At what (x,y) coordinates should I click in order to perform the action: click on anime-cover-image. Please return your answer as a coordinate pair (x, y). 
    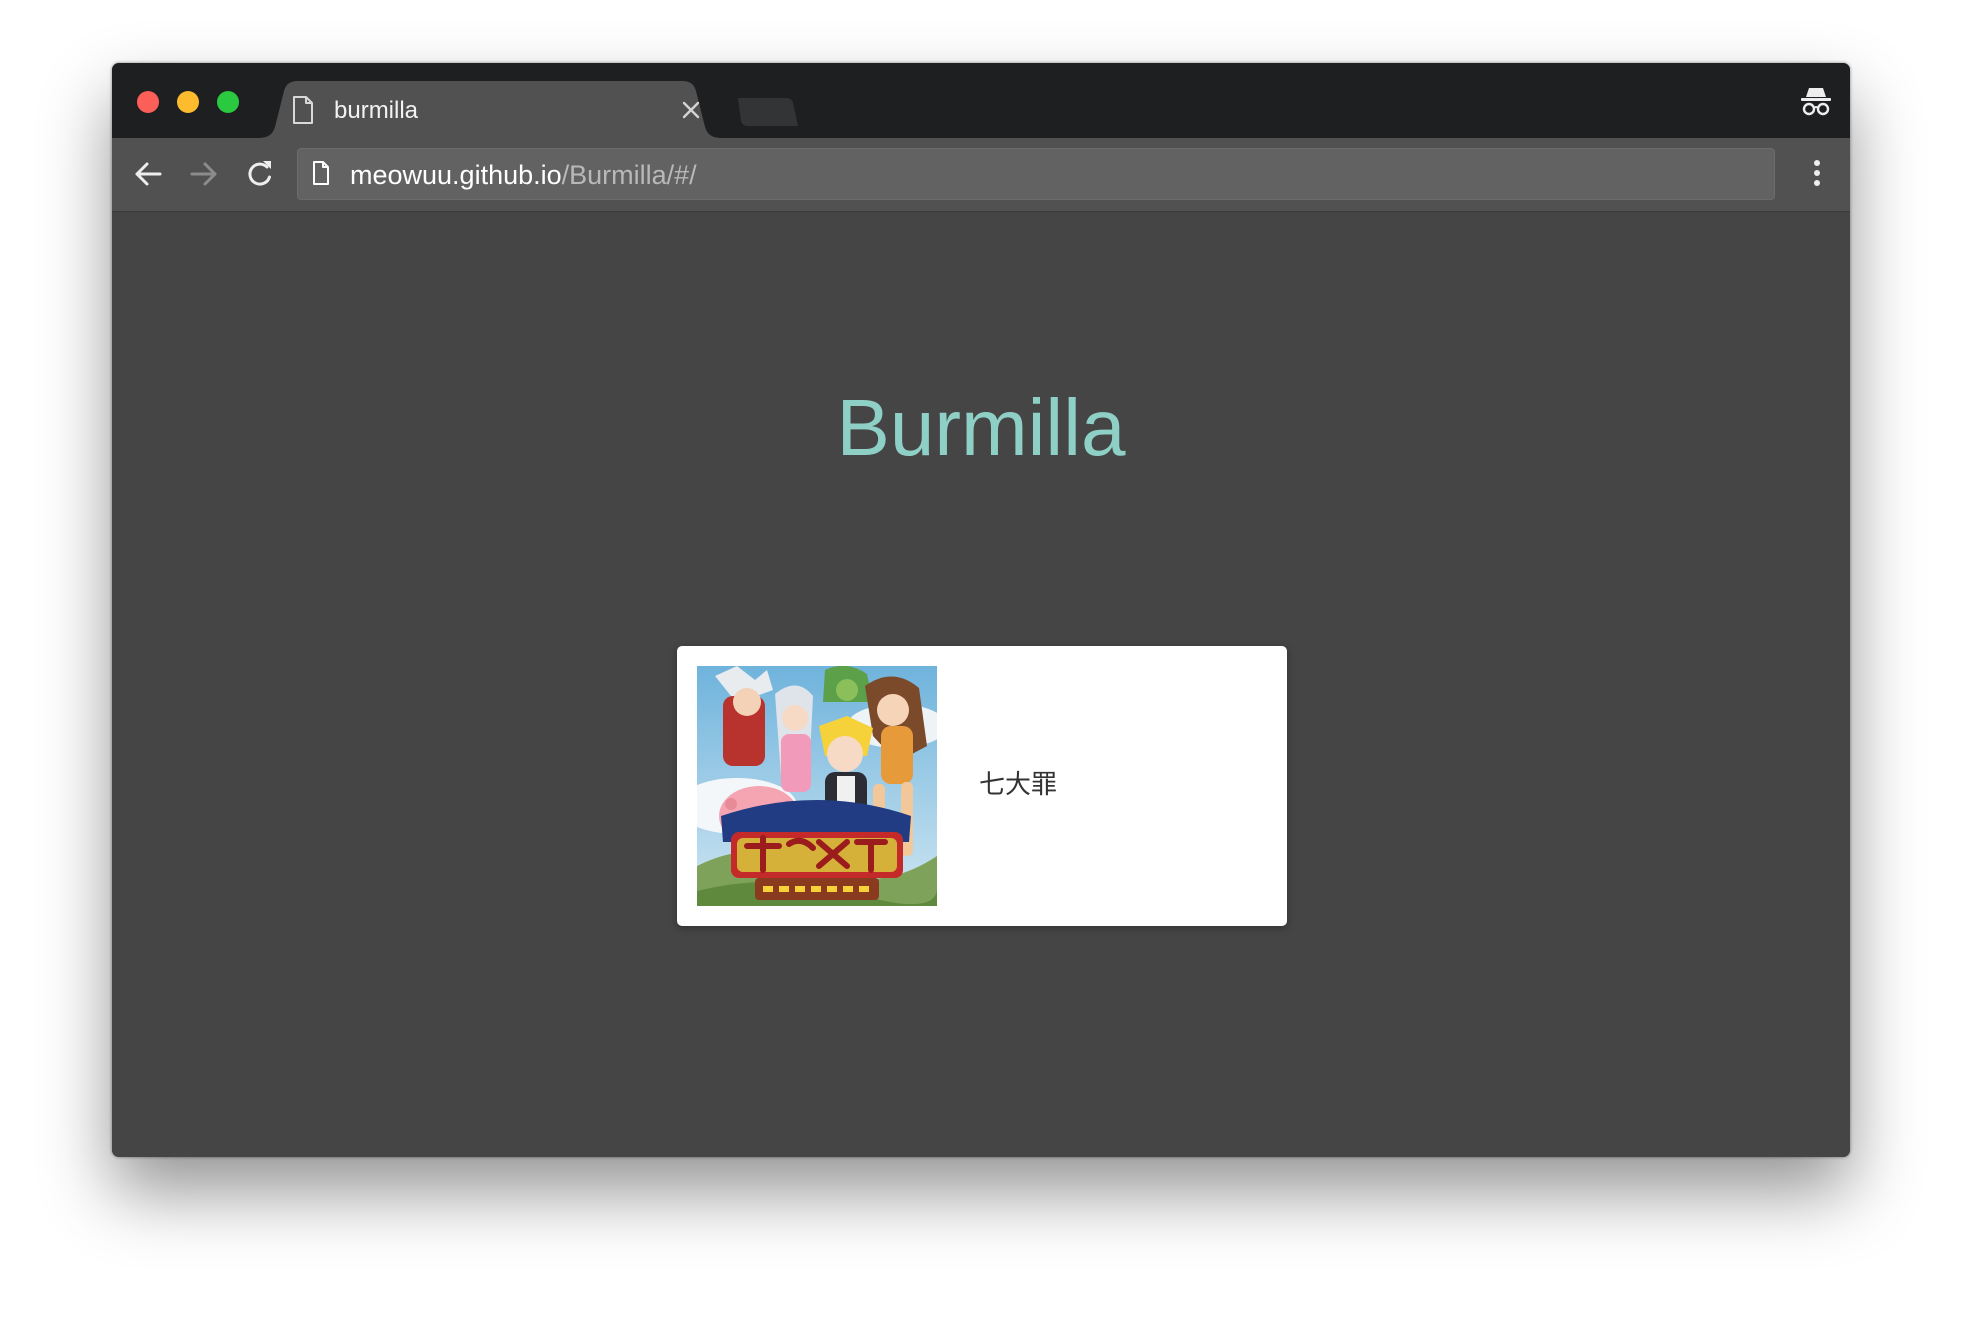
    Looking at the image, I should click on (817, 786).